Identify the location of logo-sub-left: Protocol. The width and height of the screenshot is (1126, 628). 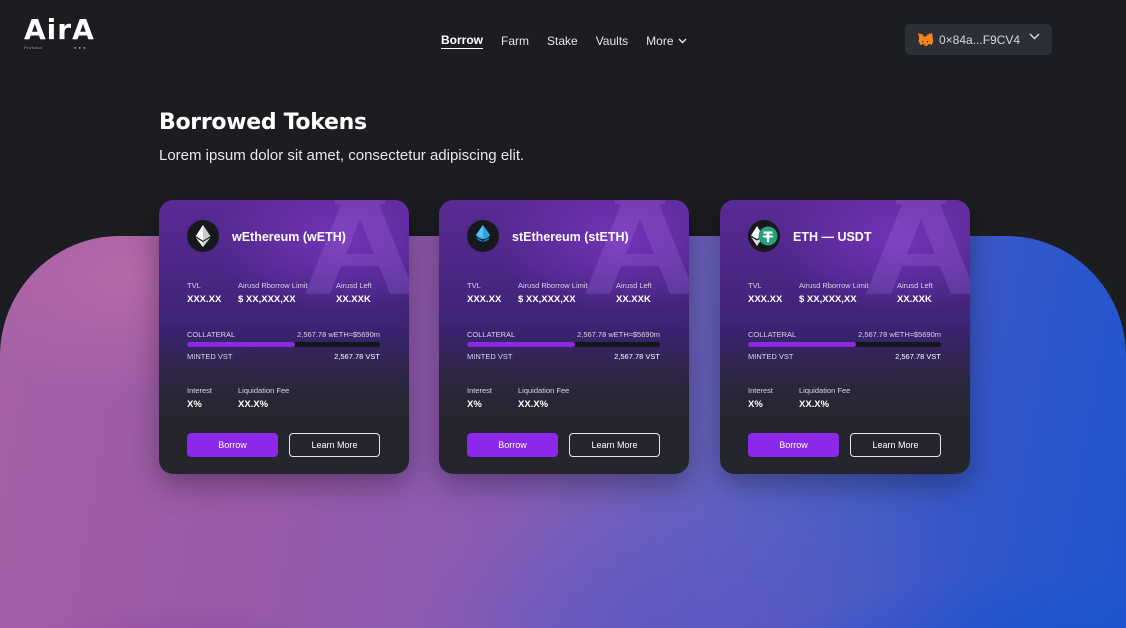
(33, 47).